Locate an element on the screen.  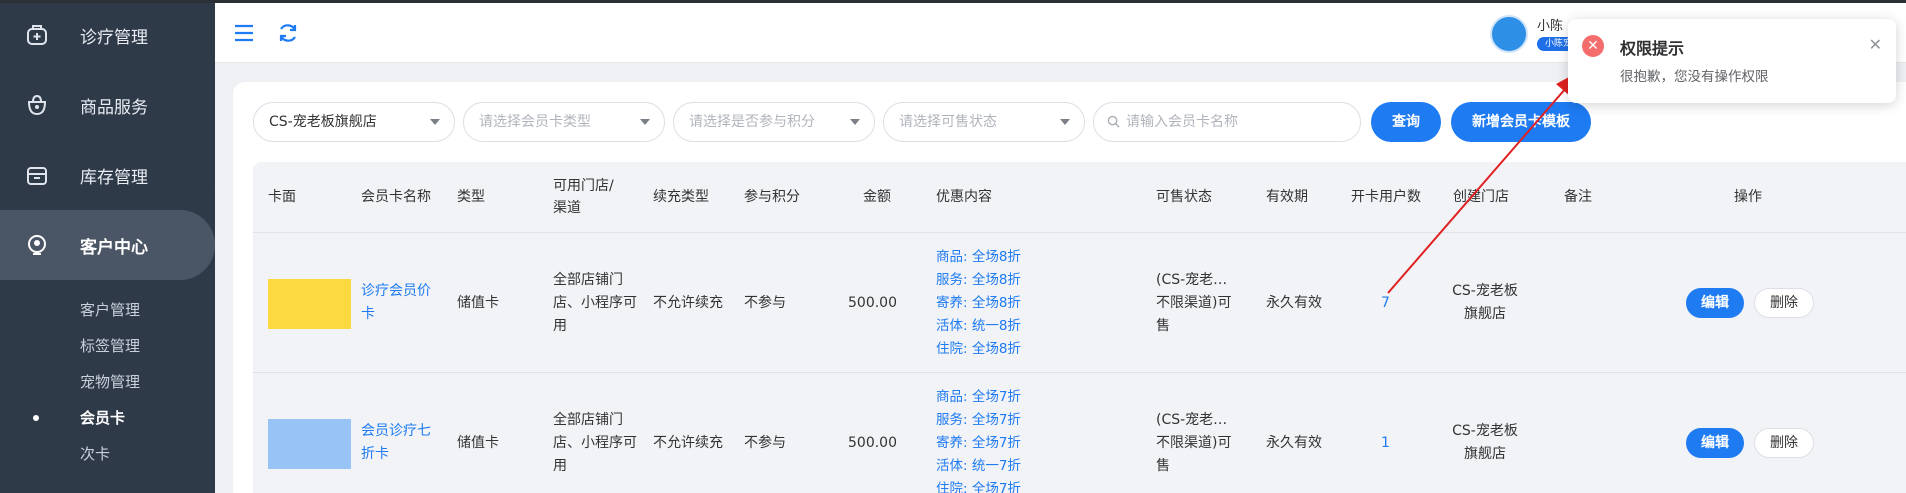
benefit-item: 住院: 全场8折 is located at coordinates (978, 348).